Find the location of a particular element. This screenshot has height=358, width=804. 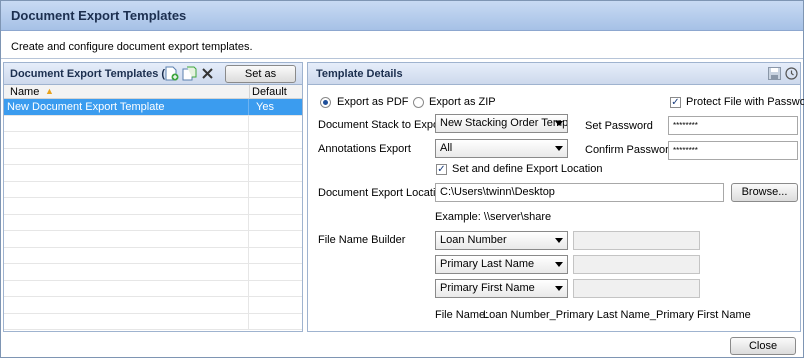

template-name-cell: New Document Export Template is located at coordinates (126, 107).